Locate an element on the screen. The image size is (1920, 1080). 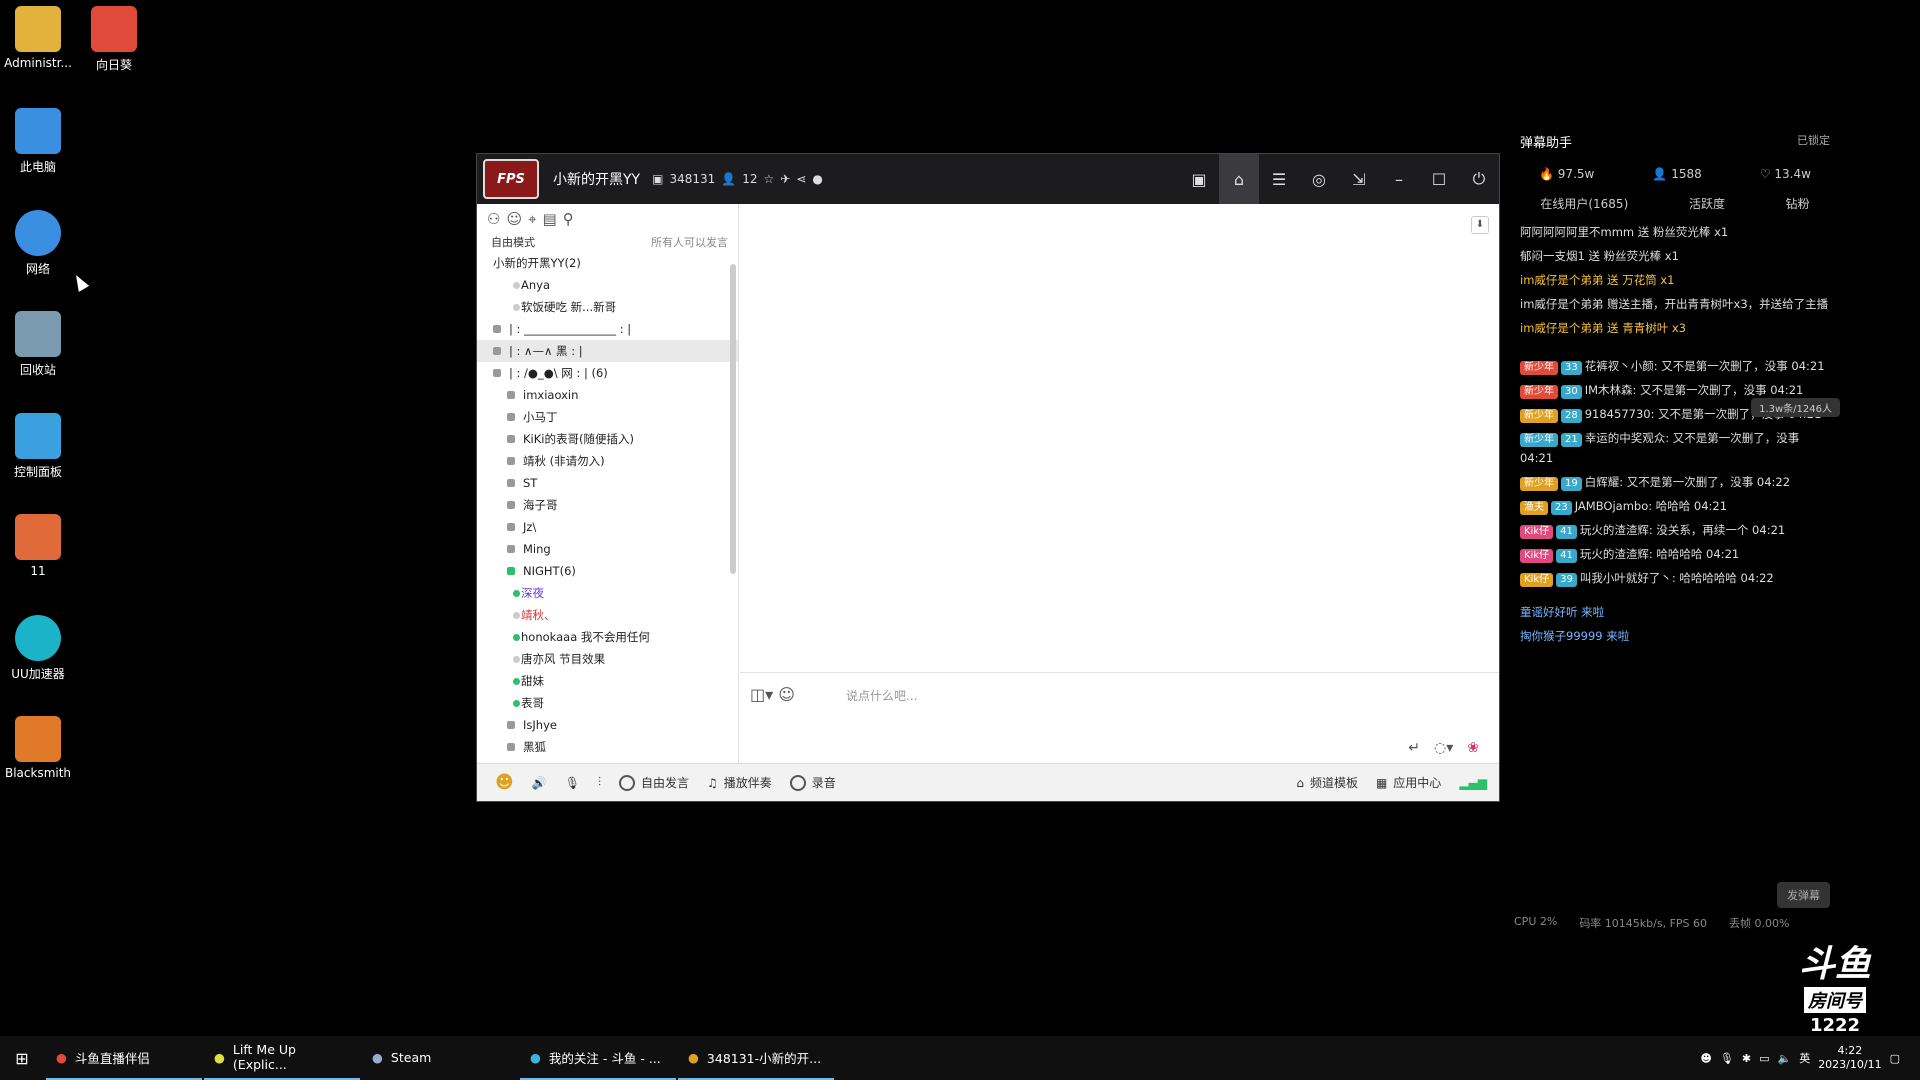
channel-item: ST is located at coordinates (607, 483).